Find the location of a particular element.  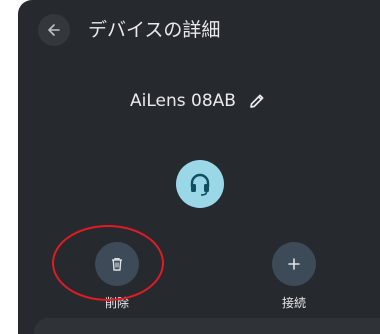

headset-icon is located at coordinates (200, 184).